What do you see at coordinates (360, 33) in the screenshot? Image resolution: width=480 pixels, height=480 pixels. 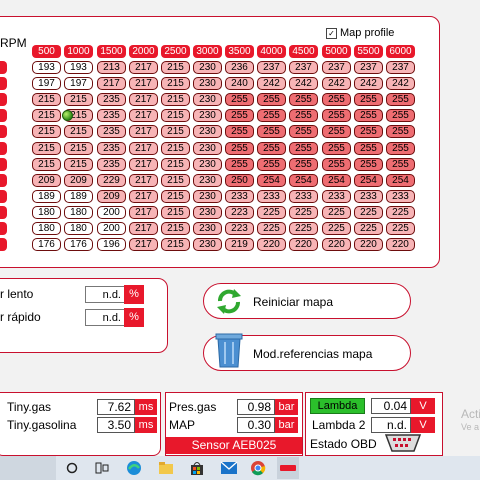 I see `map-profile-checkbox: ✓ Map profile` at bounding box center [360, 33].